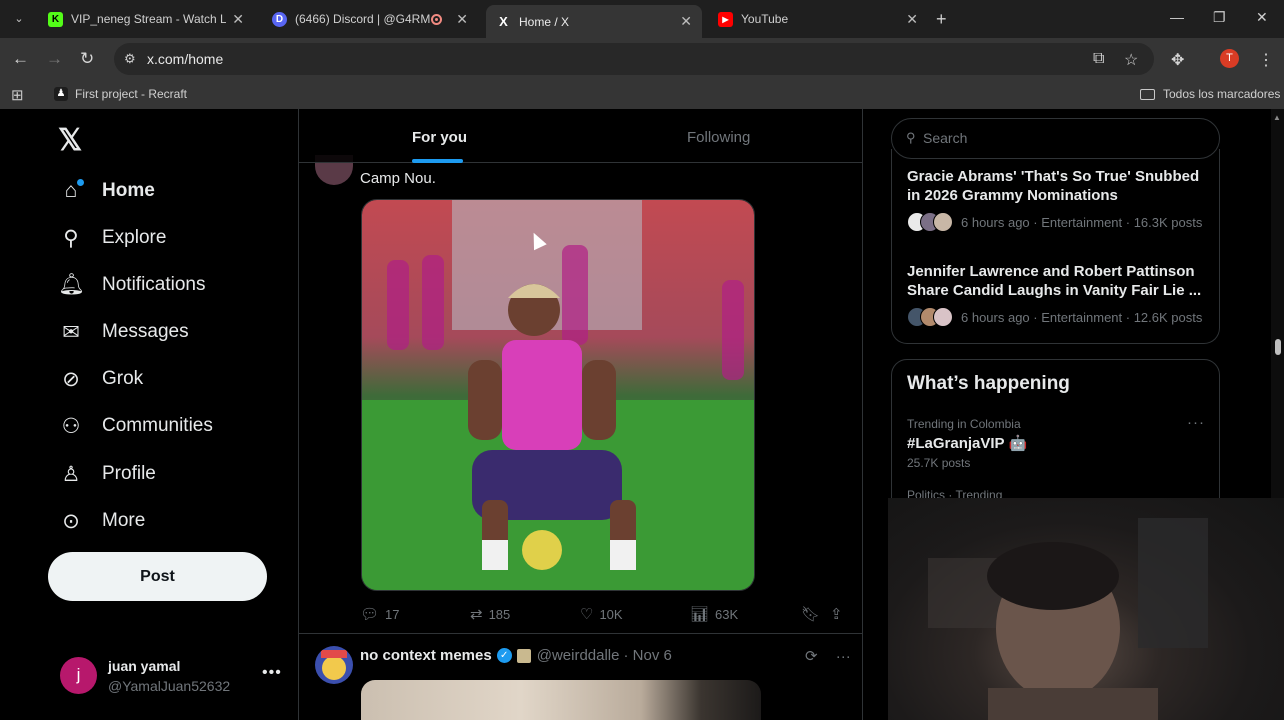 The width and height of the screenshot is (1284, 720). What do you see at coordinates (1266, 60) in the screenshot?
I see `browser-menu-icon: ⋮` at bounding box center [1266, 60].